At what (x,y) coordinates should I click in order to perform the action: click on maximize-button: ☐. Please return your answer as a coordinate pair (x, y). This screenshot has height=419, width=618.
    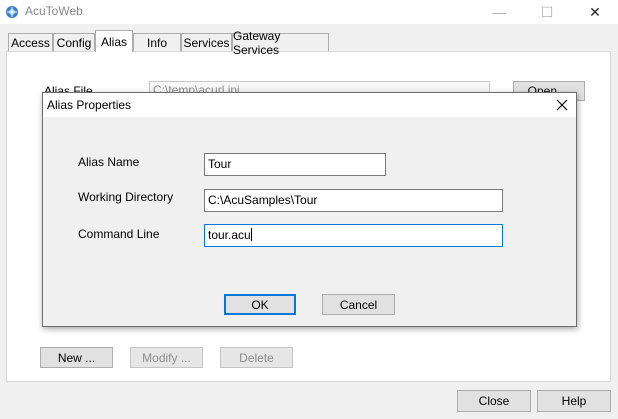
    Looking at the image, I should click on (547, 12).